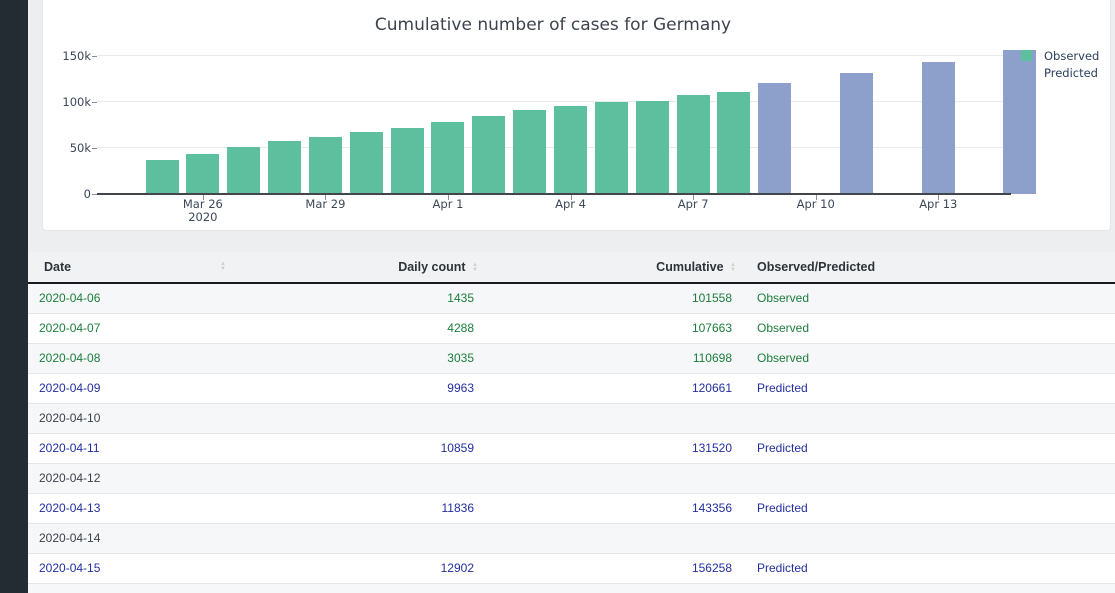 The height and width of the screenshot is (593, 1115). I want to click on bar-2020-03-30-observed, so click(366, 163).